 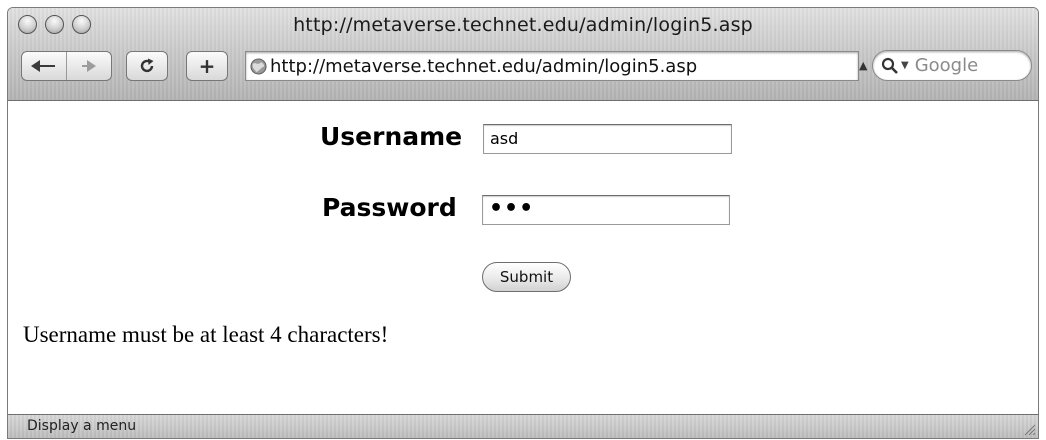 I want to click on back-button, so click(x=44, y=66).